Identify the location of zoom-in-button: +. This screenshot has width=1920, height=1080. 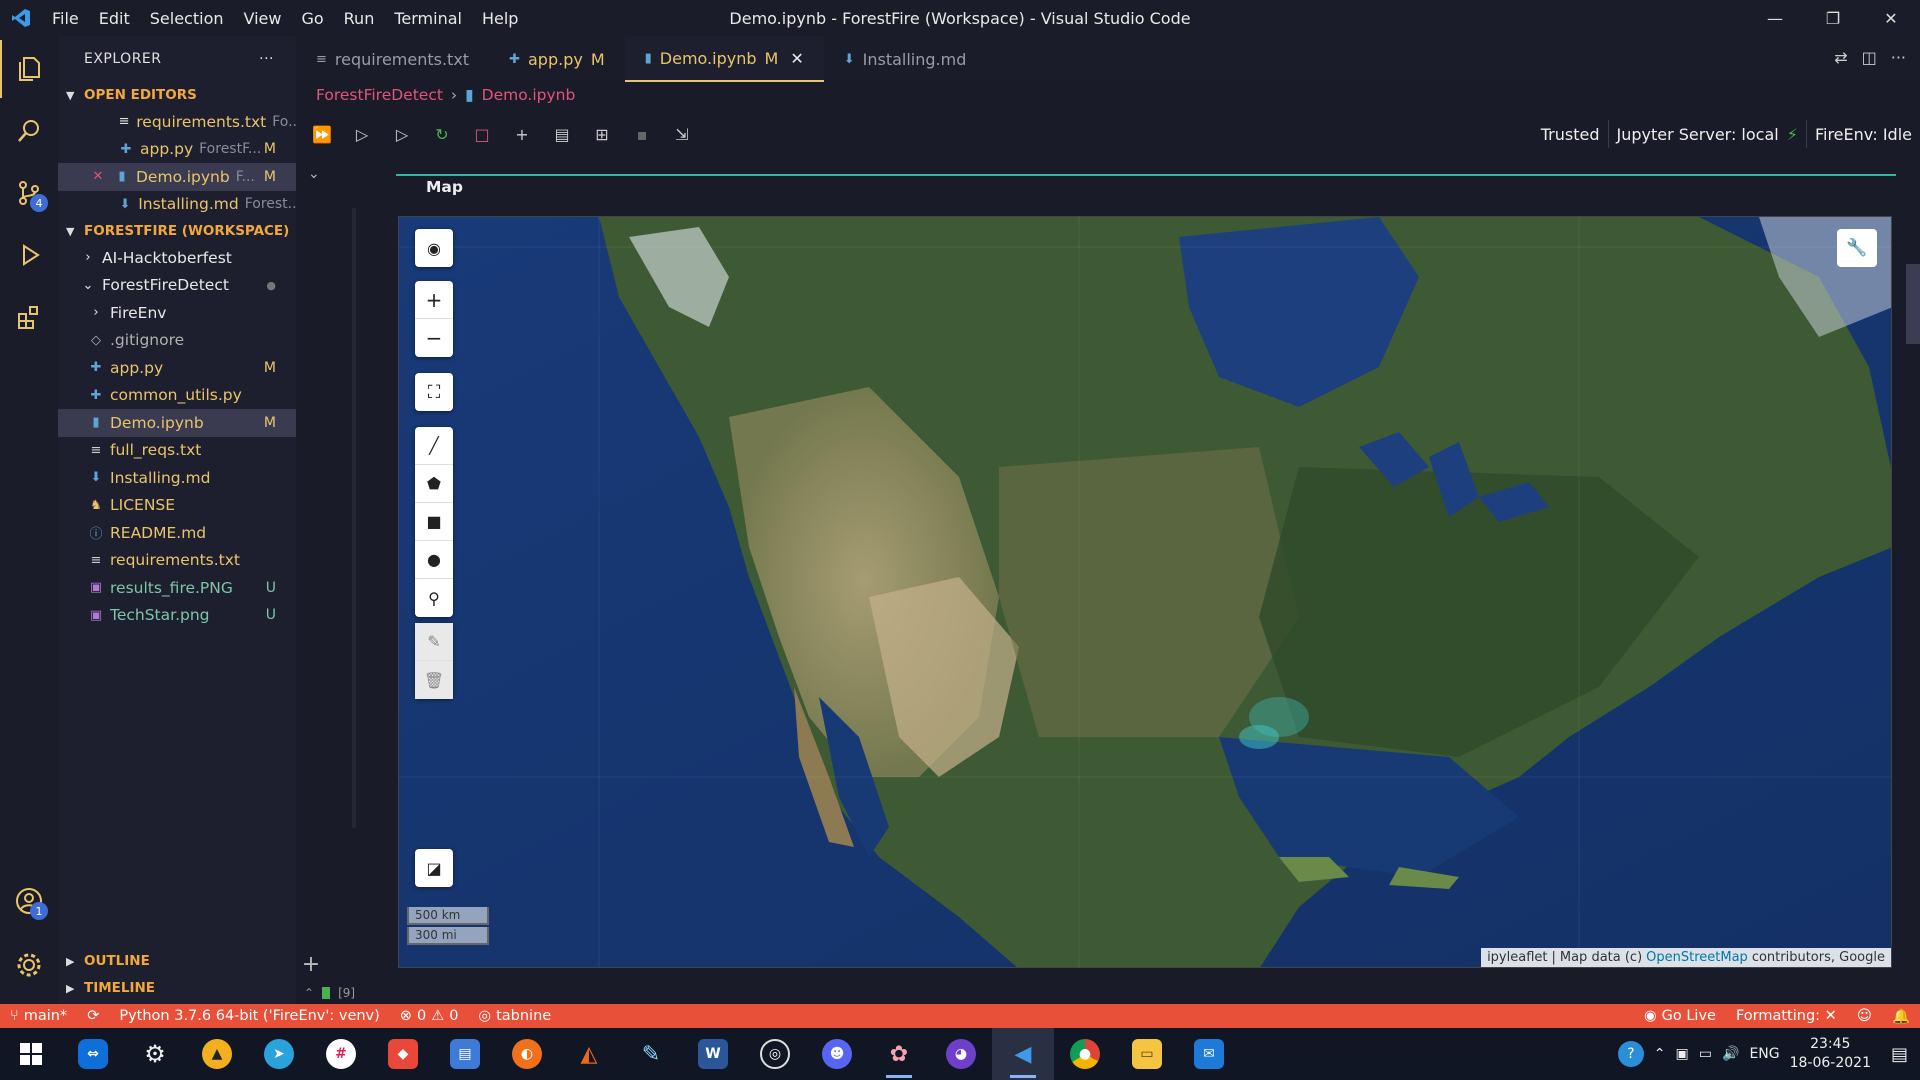
(434, 300).